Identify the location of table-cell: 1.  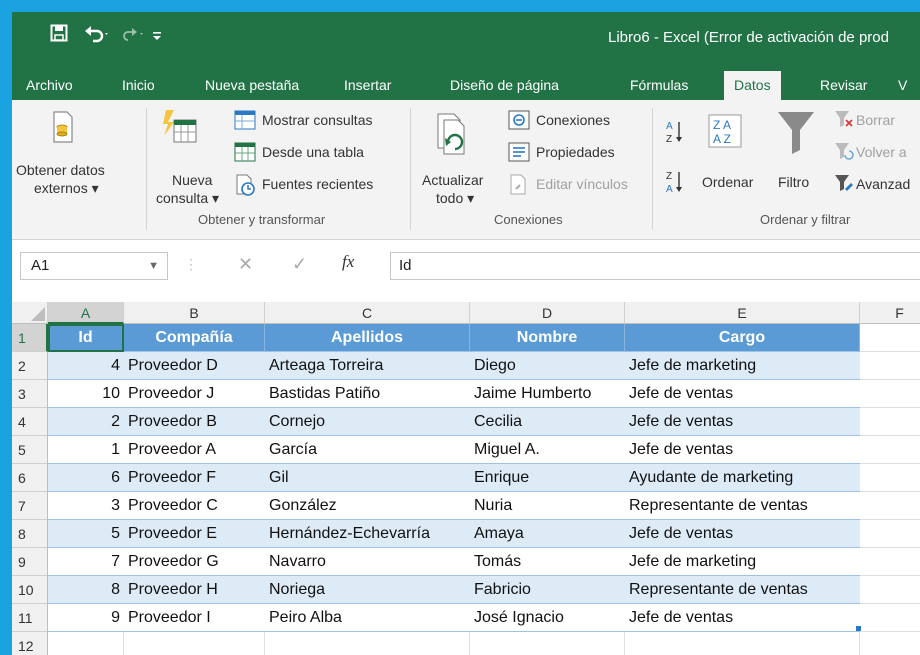
(86, 450).